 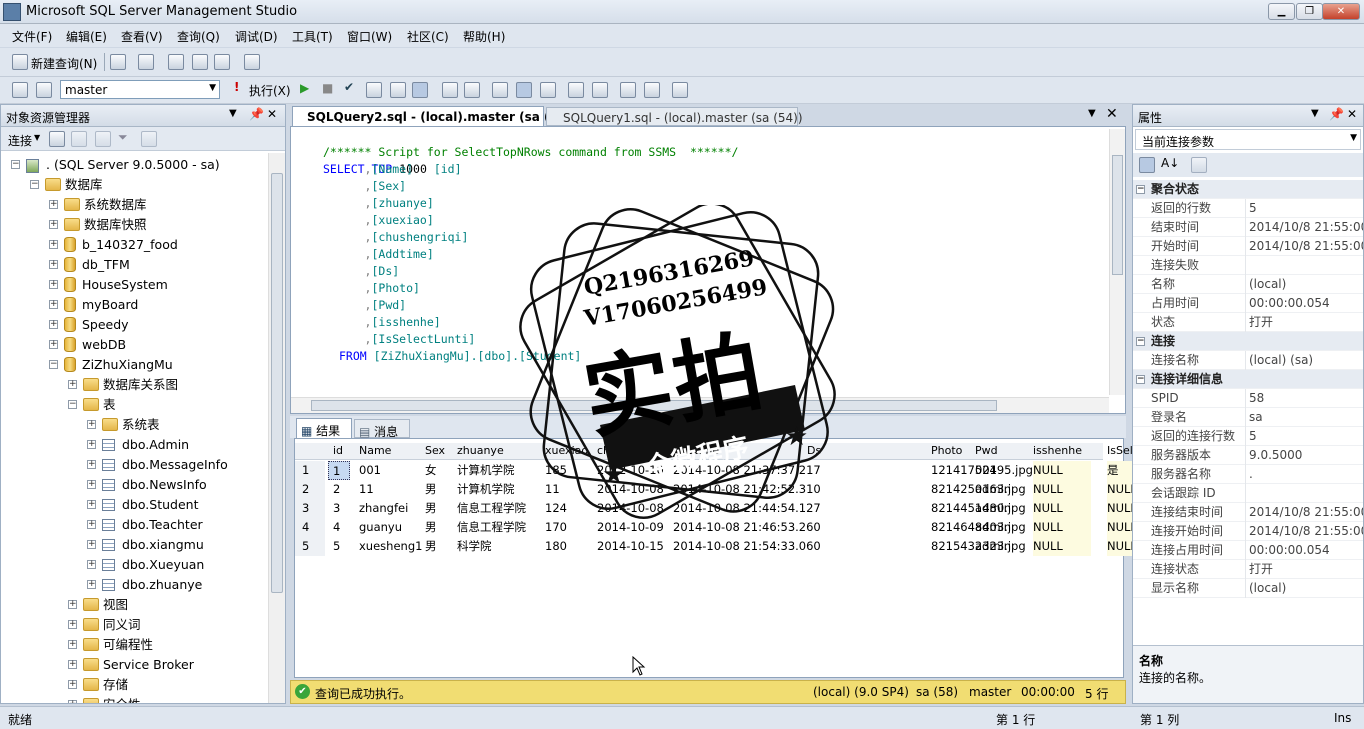 What do you see at coordinates (222, 62) in the screenshot?
I see `save-all-icon` at bounding box center [222, 62].